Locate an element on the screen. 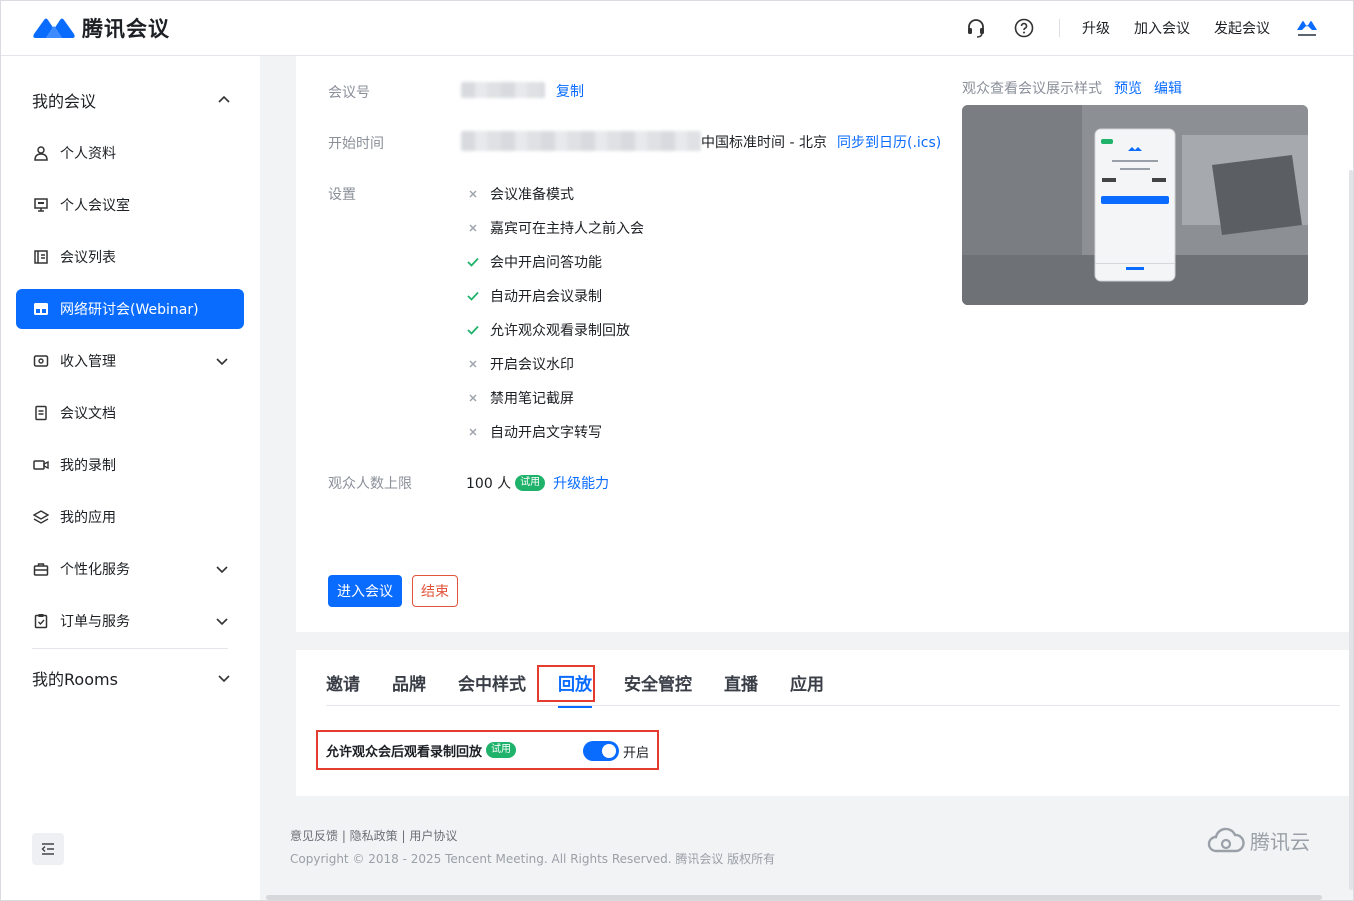 This screenshot has width=1354, height=901. sidebar-item-orders: 订单与服务 is located at coordinates (130, 621).